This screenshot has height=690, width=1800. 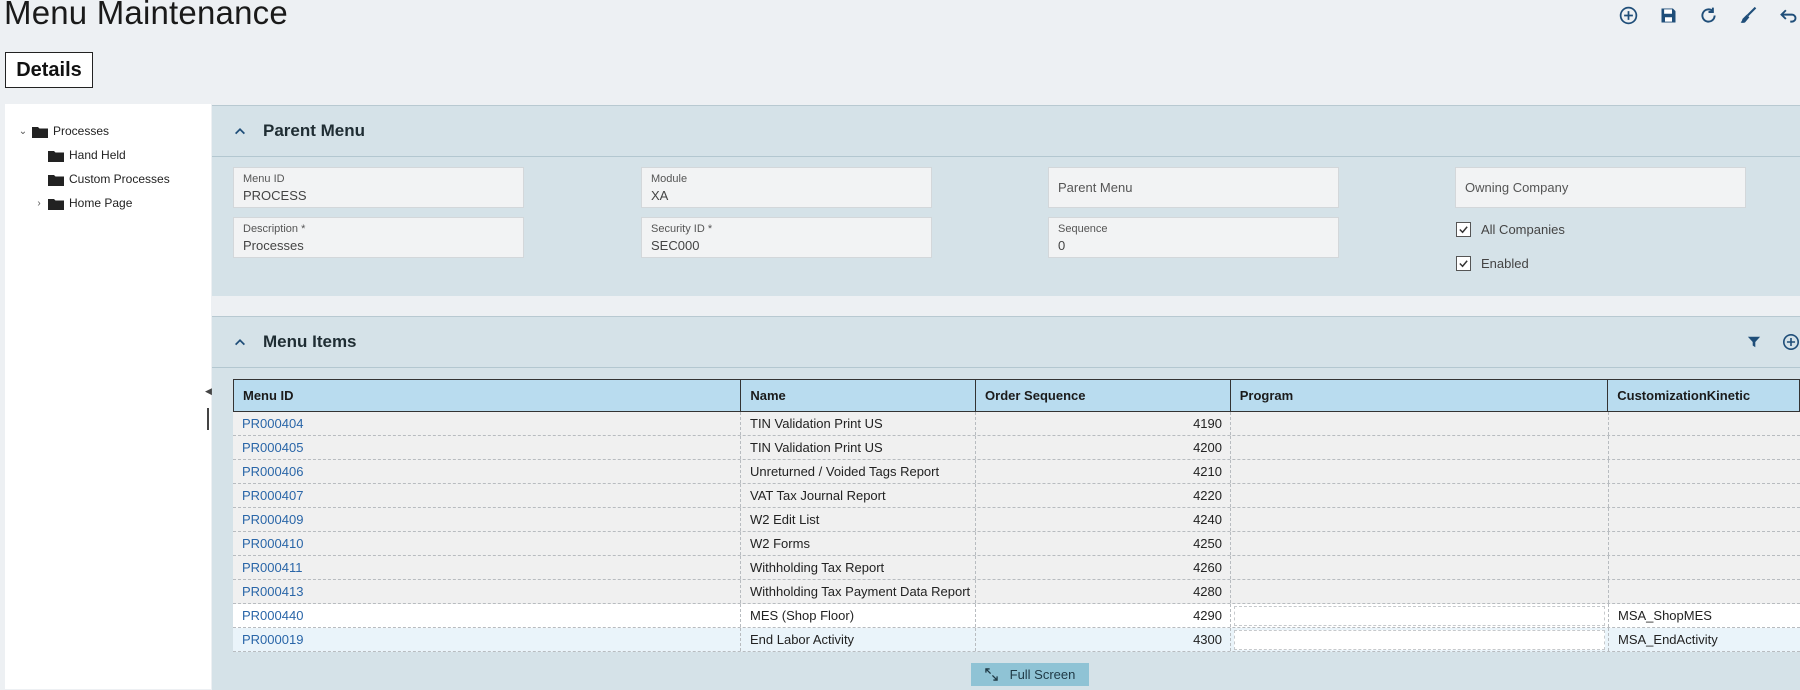 What do you see at coordinates (81, 131) in the screenshot?
I see `tree-item-label: Processes` at bounding box center [81, 131].